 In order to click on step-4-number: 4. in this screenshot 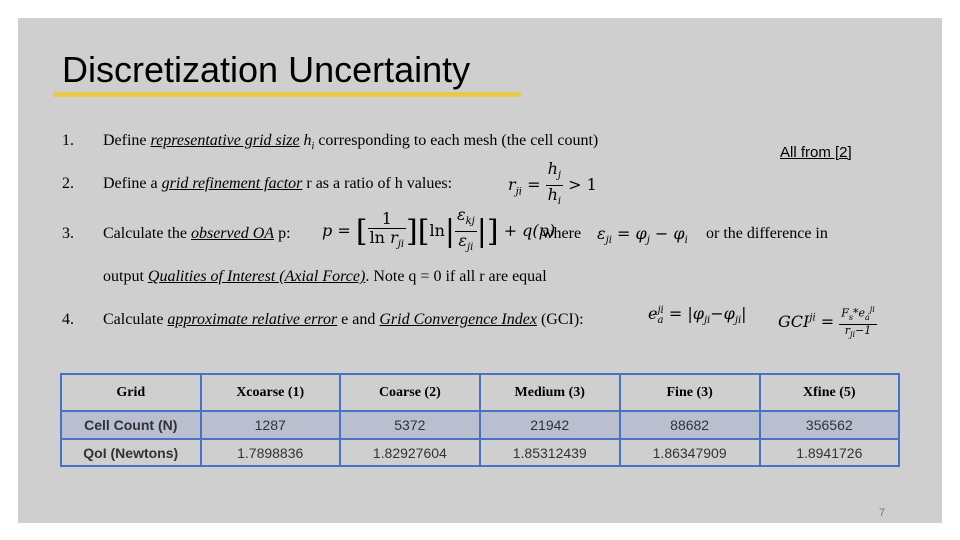, I will do `click(68, 319)`.